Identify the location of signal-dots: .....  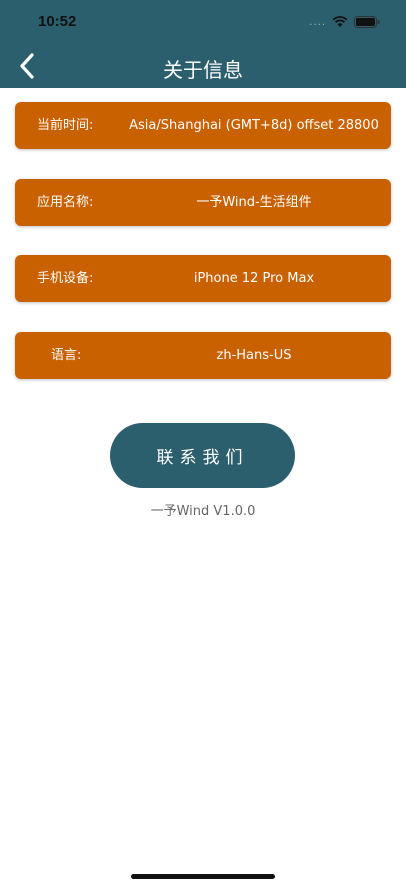
(317, 22).